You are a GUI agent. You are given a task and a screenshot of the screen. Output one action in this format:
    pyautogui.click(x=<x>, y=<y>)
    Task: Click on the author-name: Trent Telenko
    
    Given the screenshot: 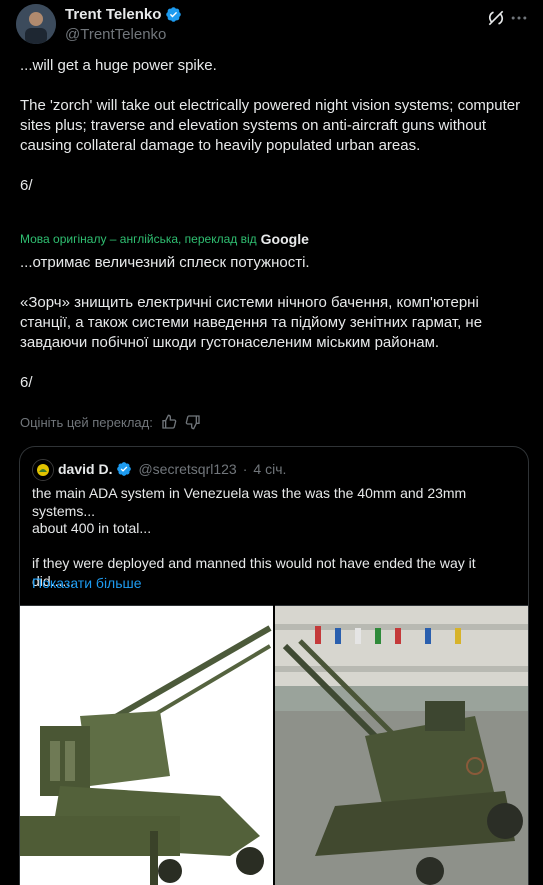 What is the action you would take?
    pyautogui.click(x=123, y=14)
    